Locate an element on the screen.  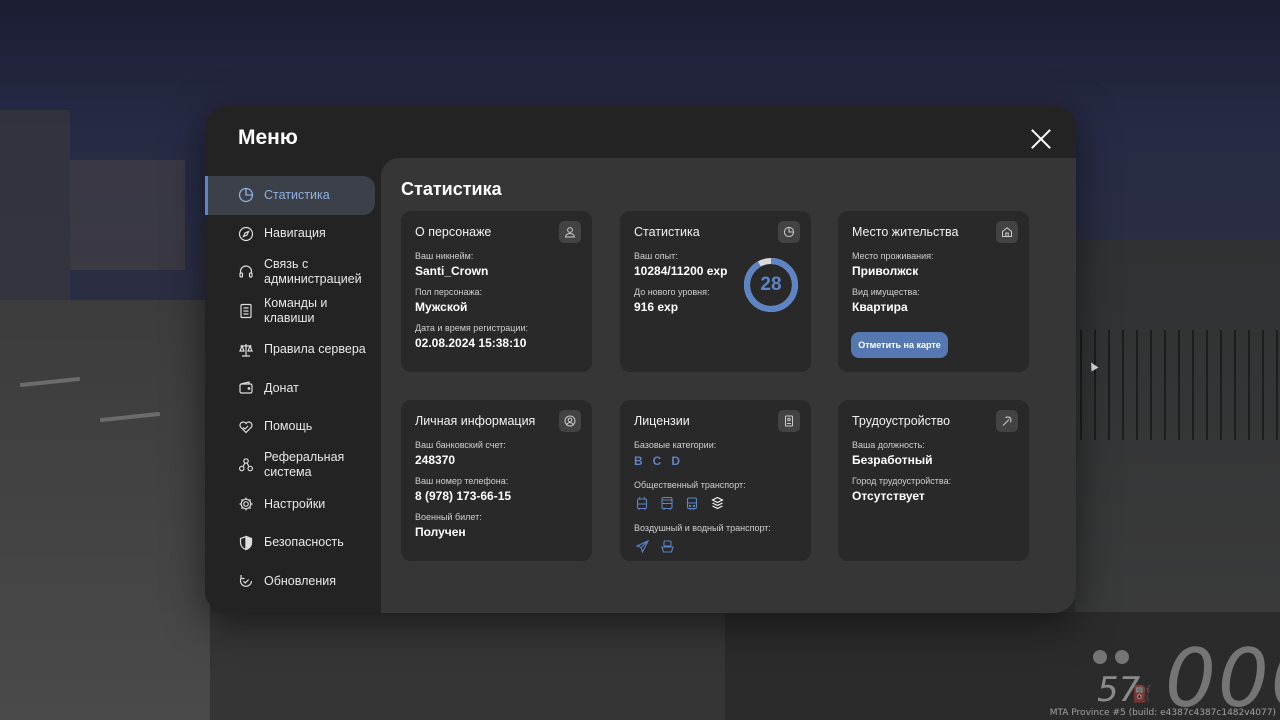
field-label: Дата и время регистрации: is located at coordinates (471, 328).